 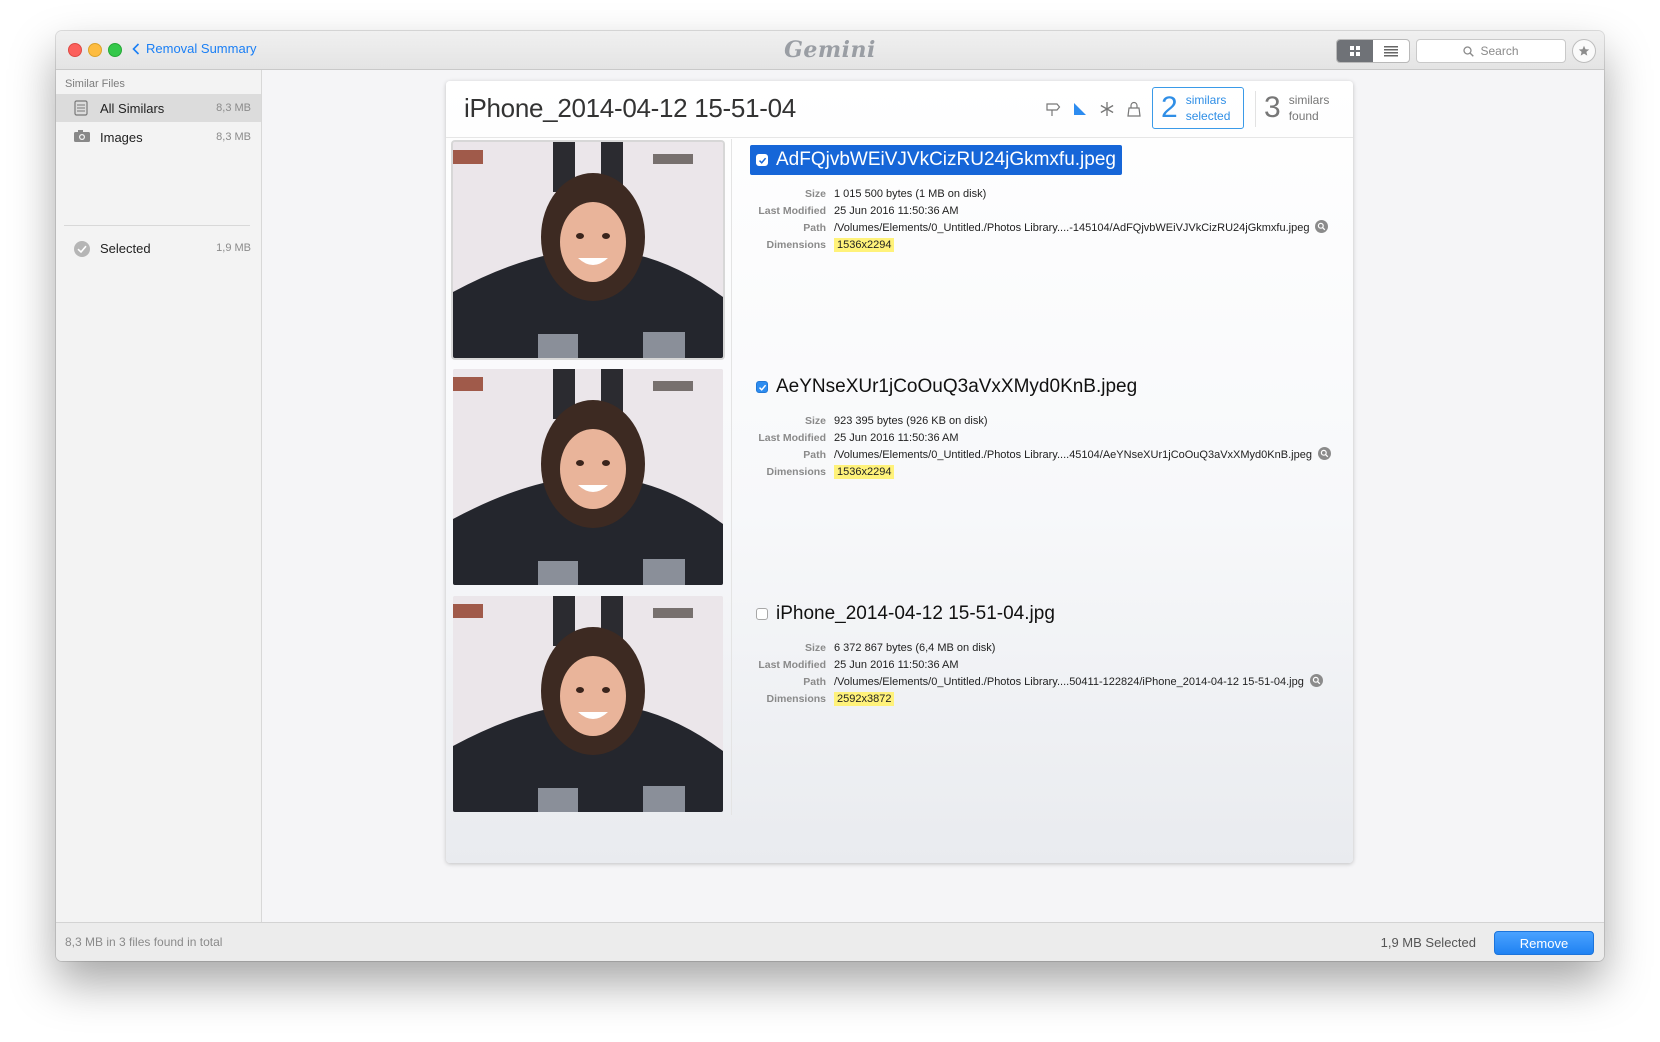 I want to click on sidebar-item-label: All Similars, so click(x=132, y=108).